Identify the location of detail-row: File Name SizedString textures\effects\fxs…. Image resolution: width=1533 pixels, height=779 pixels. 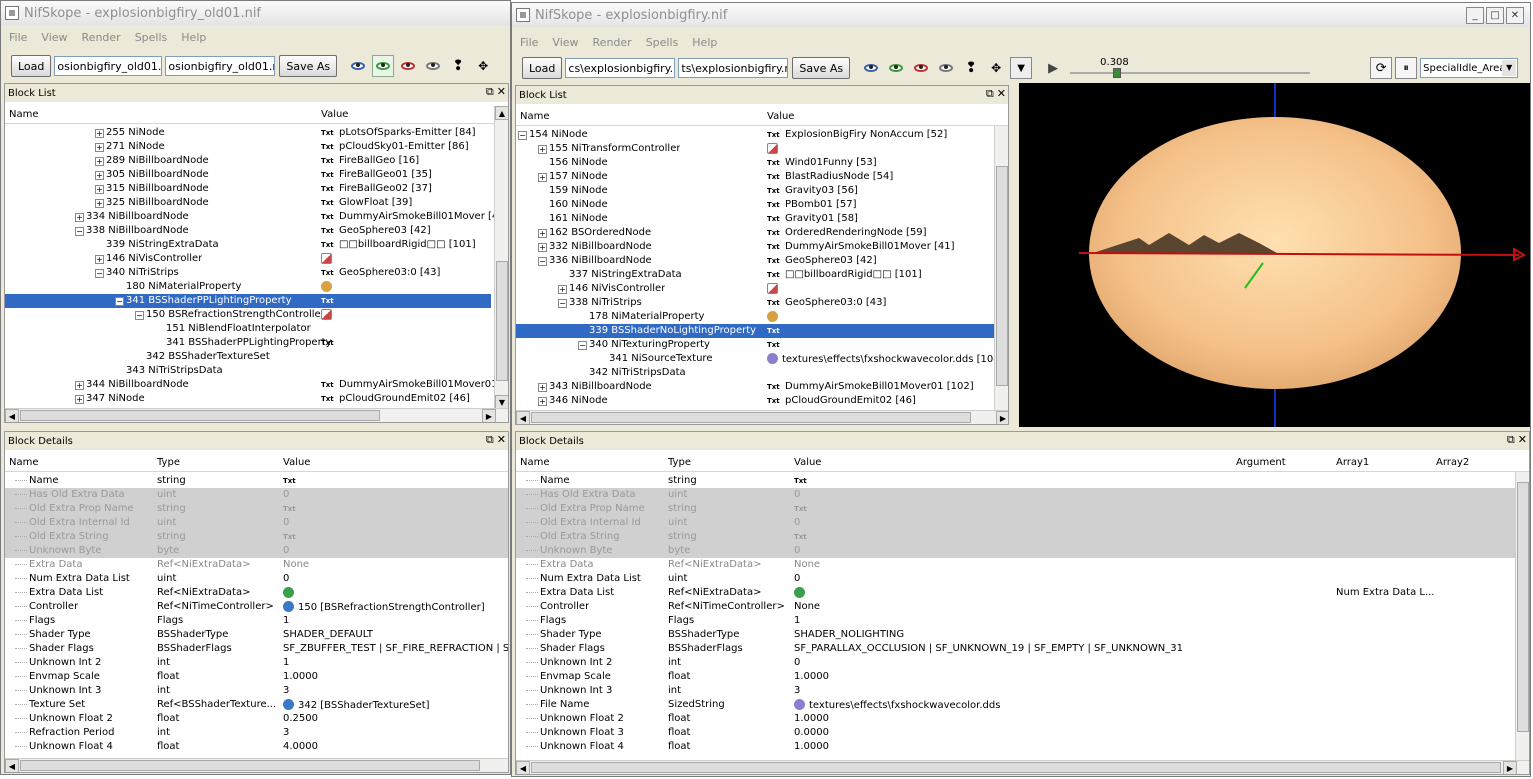
(1016, 705).